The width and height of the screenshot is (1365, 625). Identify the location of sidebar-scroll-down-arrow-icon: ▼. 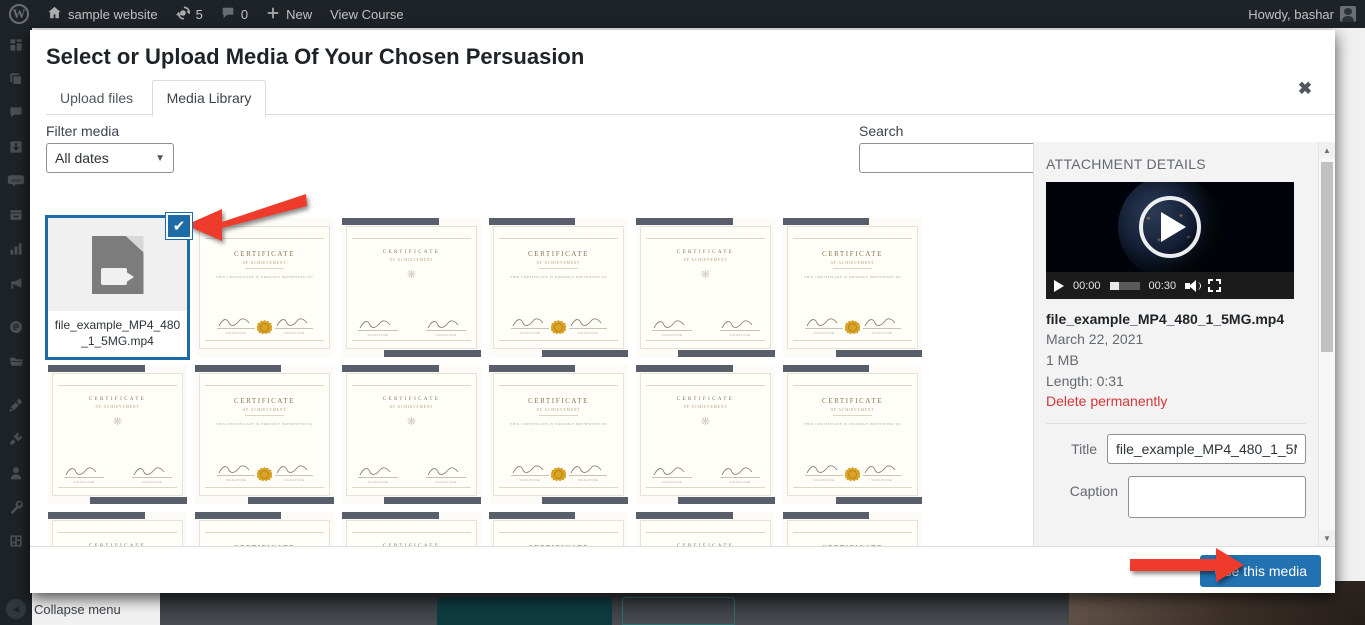
(1327, 538).